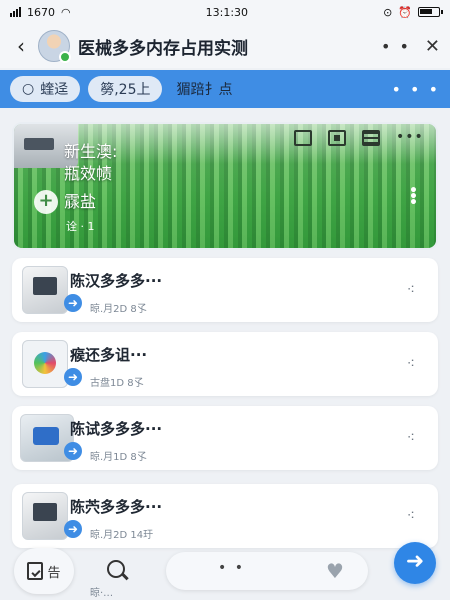 The image size is (450, 600). What do you see at coordinates (35, 571) in the screenshot?
I see `doc-check-icon` at bounding box center [35, 571].